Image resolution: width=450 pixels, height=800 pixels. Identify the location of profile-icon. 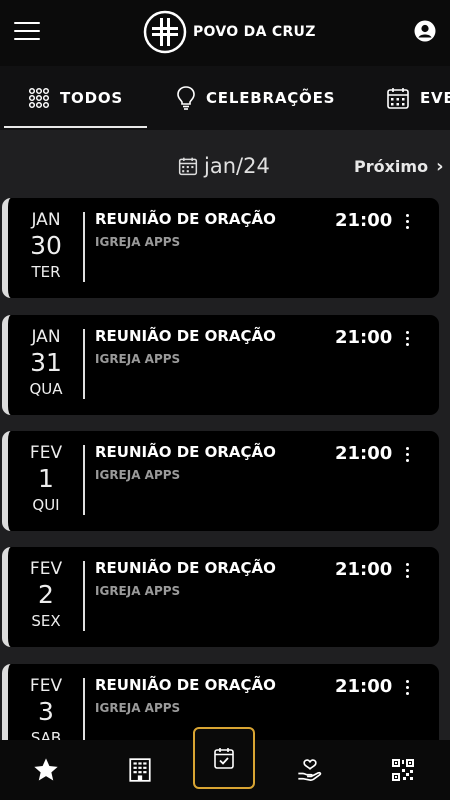
(425, 31).